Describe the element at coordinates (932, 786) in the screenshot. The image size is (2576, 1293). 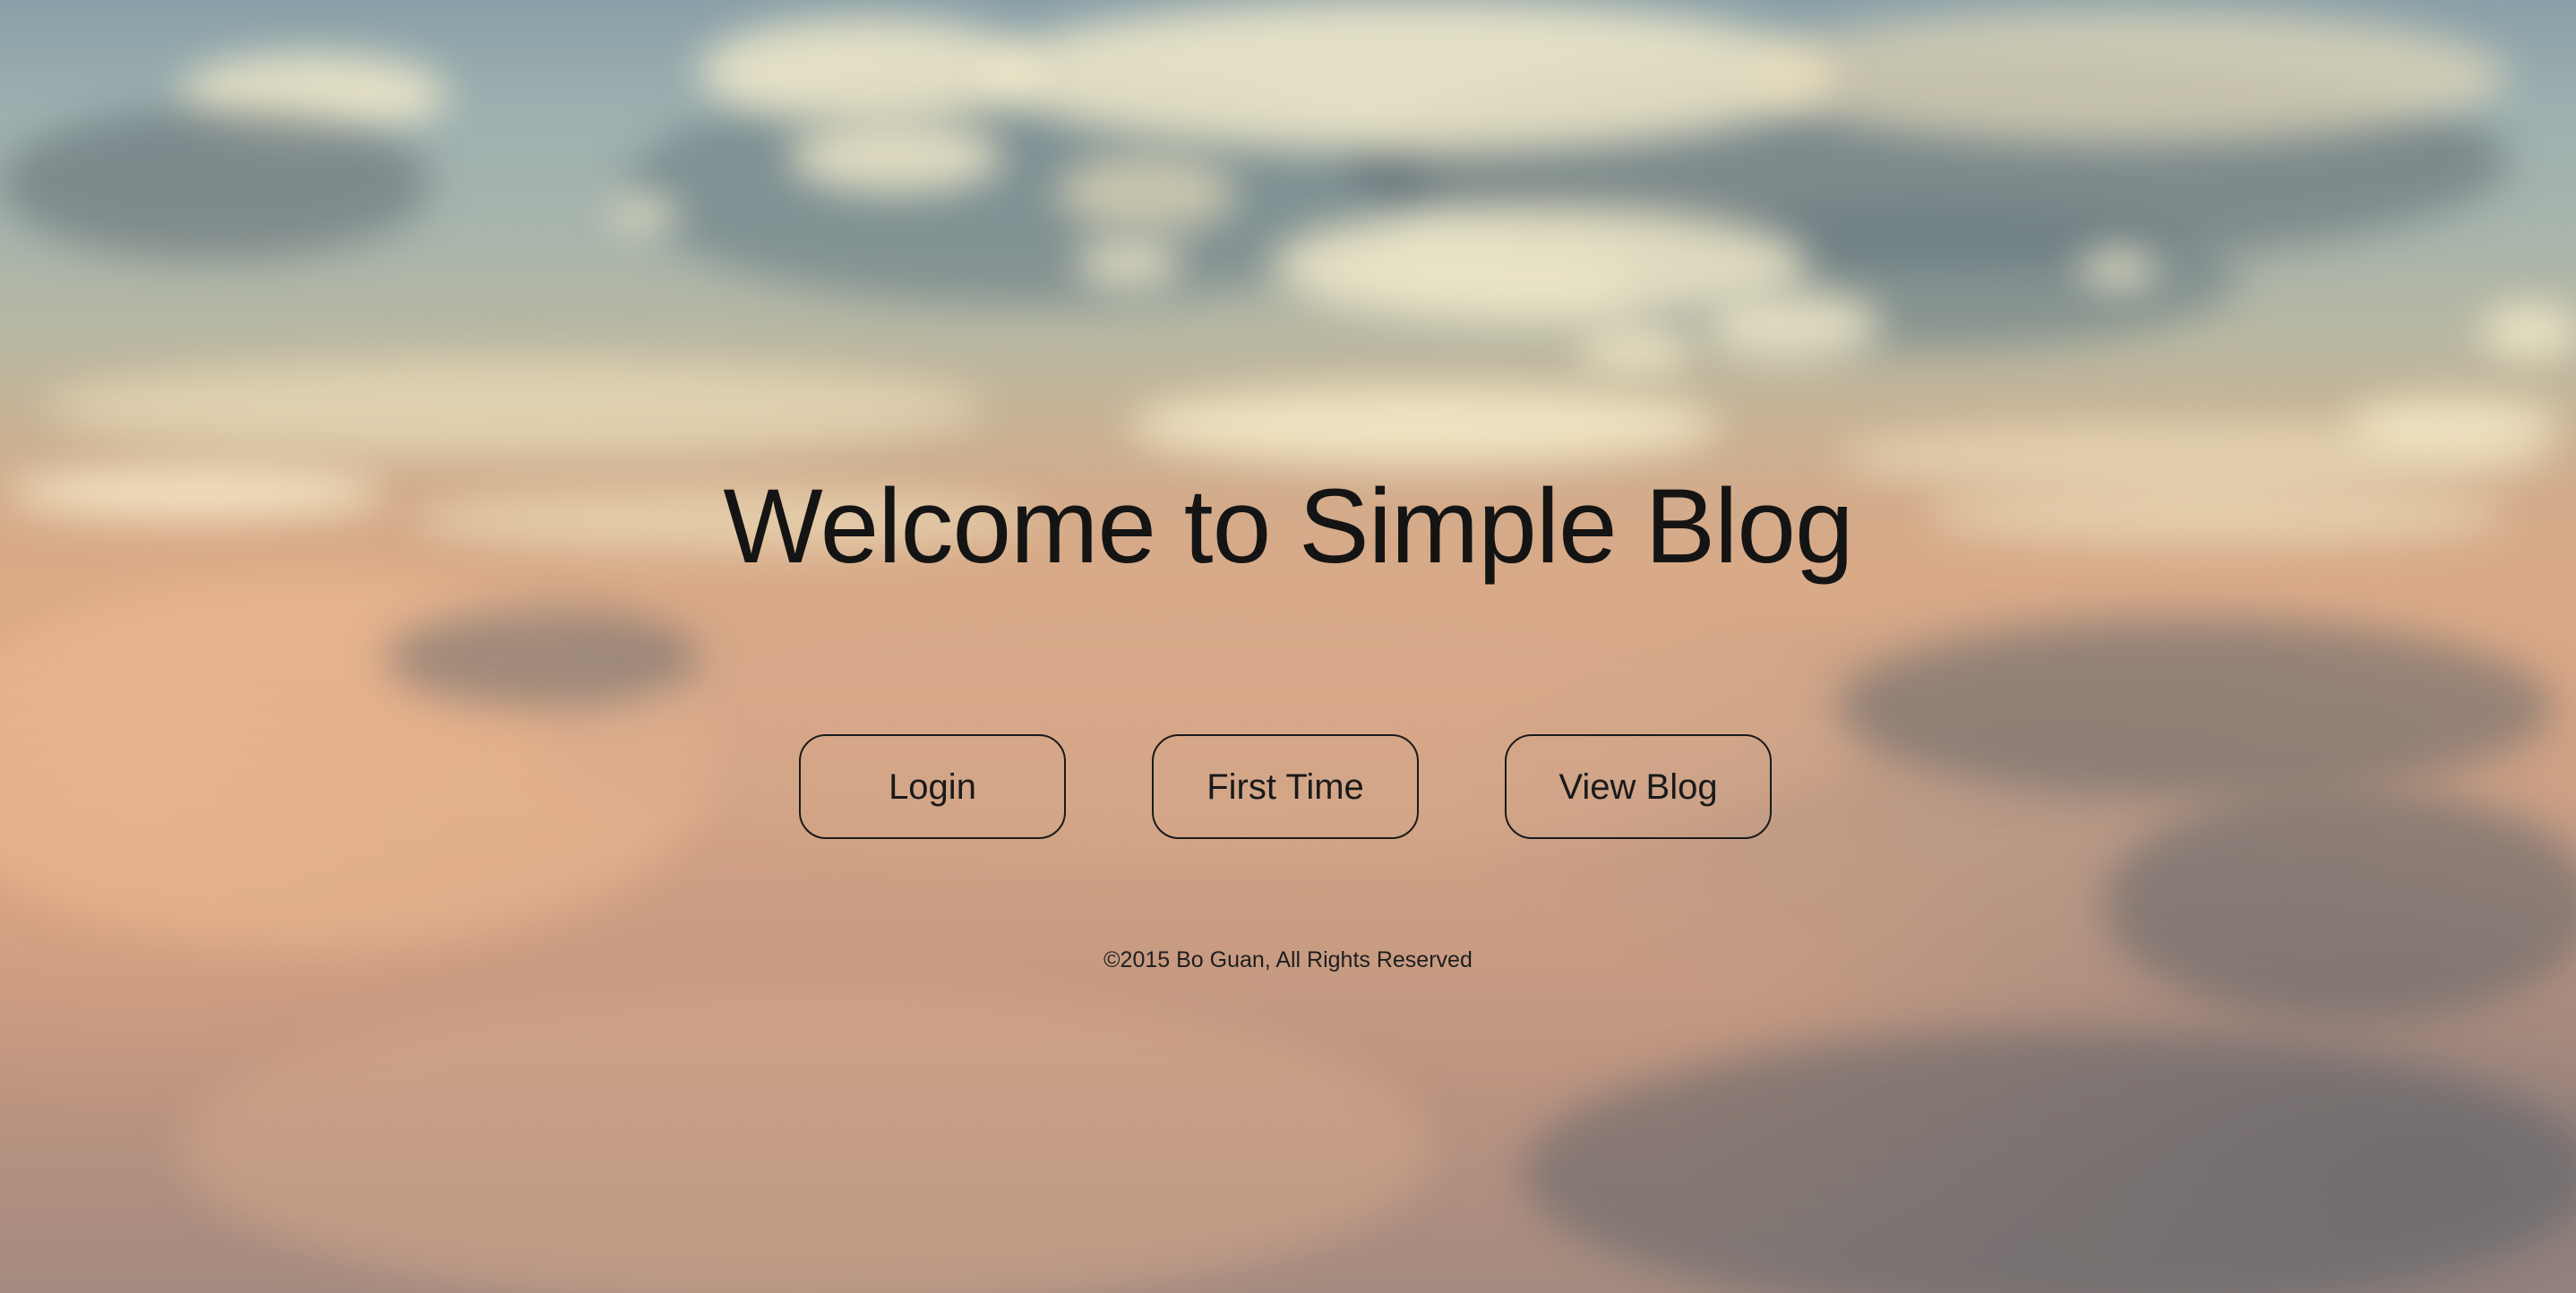
I see `login-button: Login` at that location.